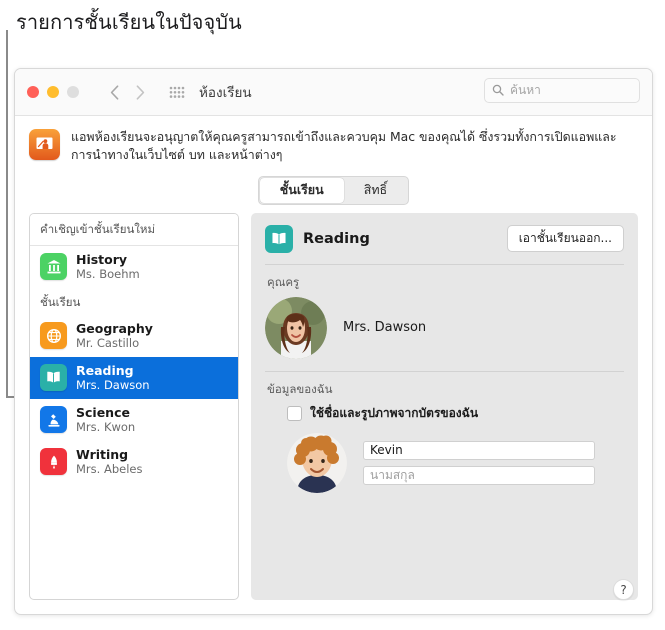  I want to click on class-teacher: Mrs. Kwon, so click(106, 427).